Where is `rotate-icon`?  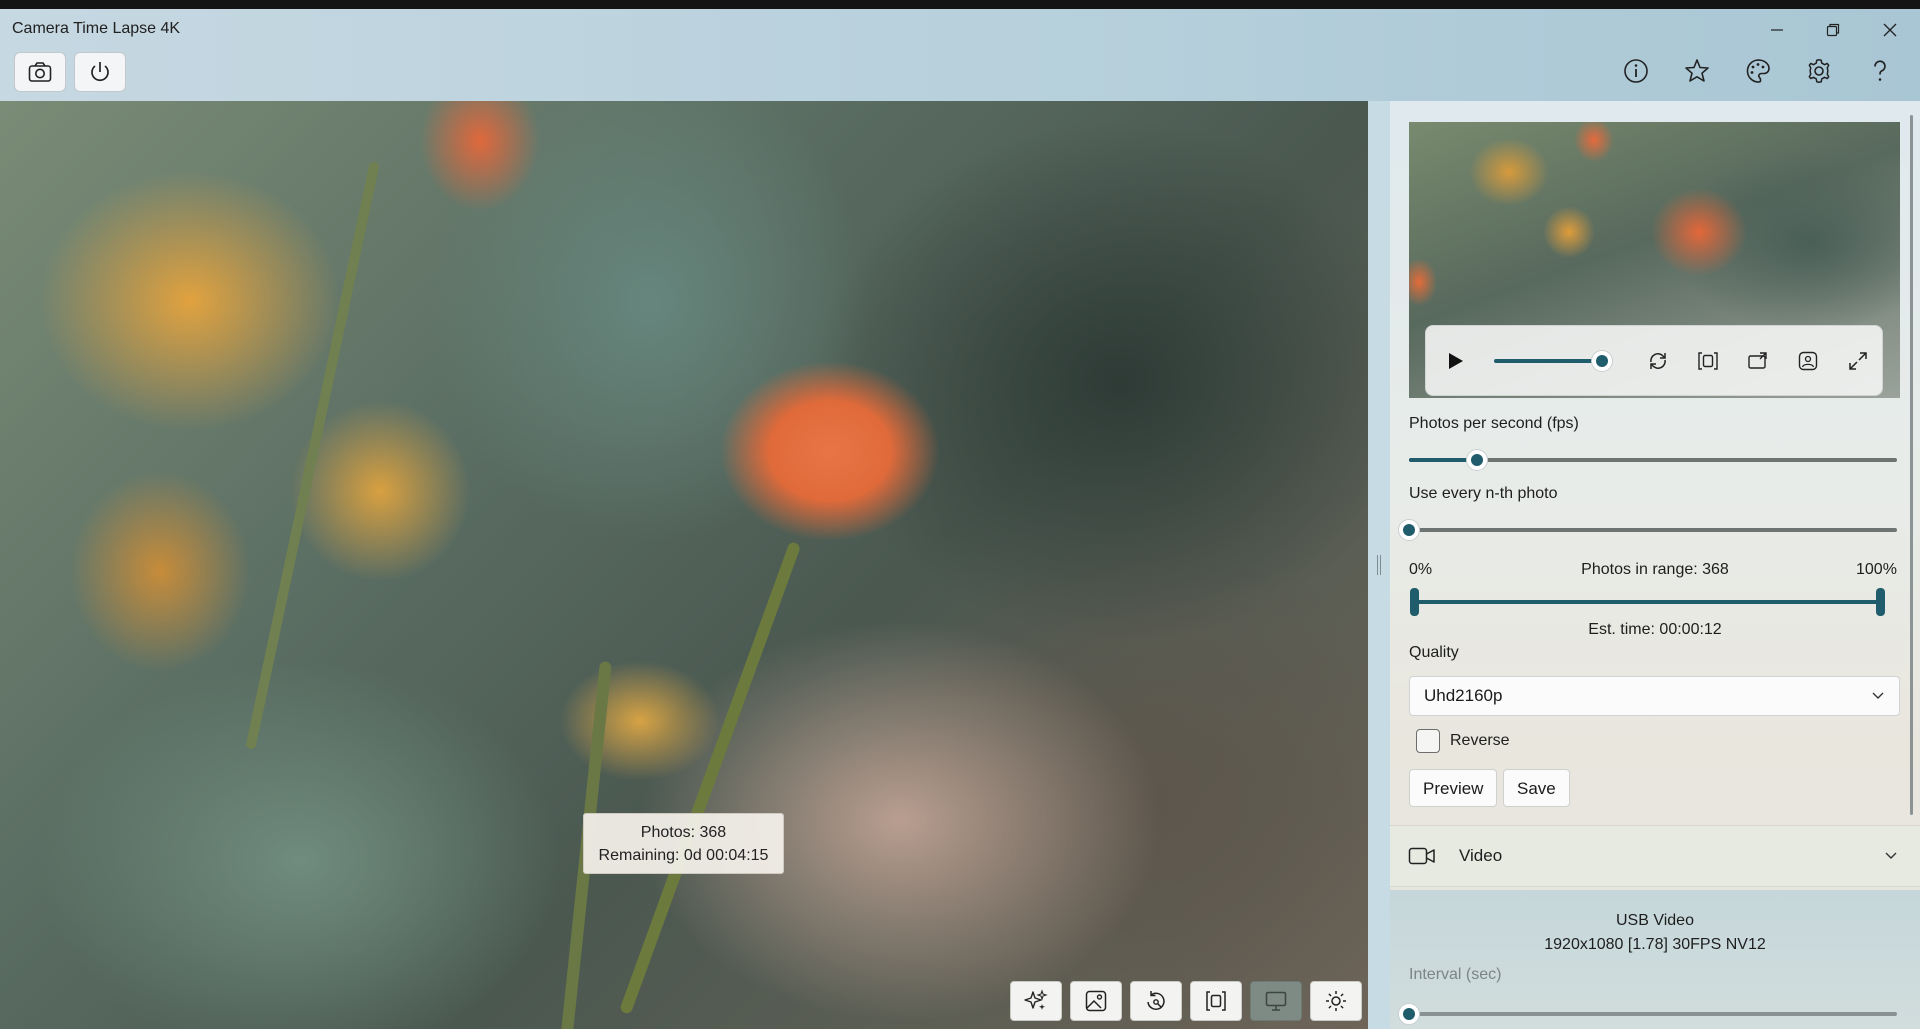
rotate-icon is located at coordinates (1156, 1001).